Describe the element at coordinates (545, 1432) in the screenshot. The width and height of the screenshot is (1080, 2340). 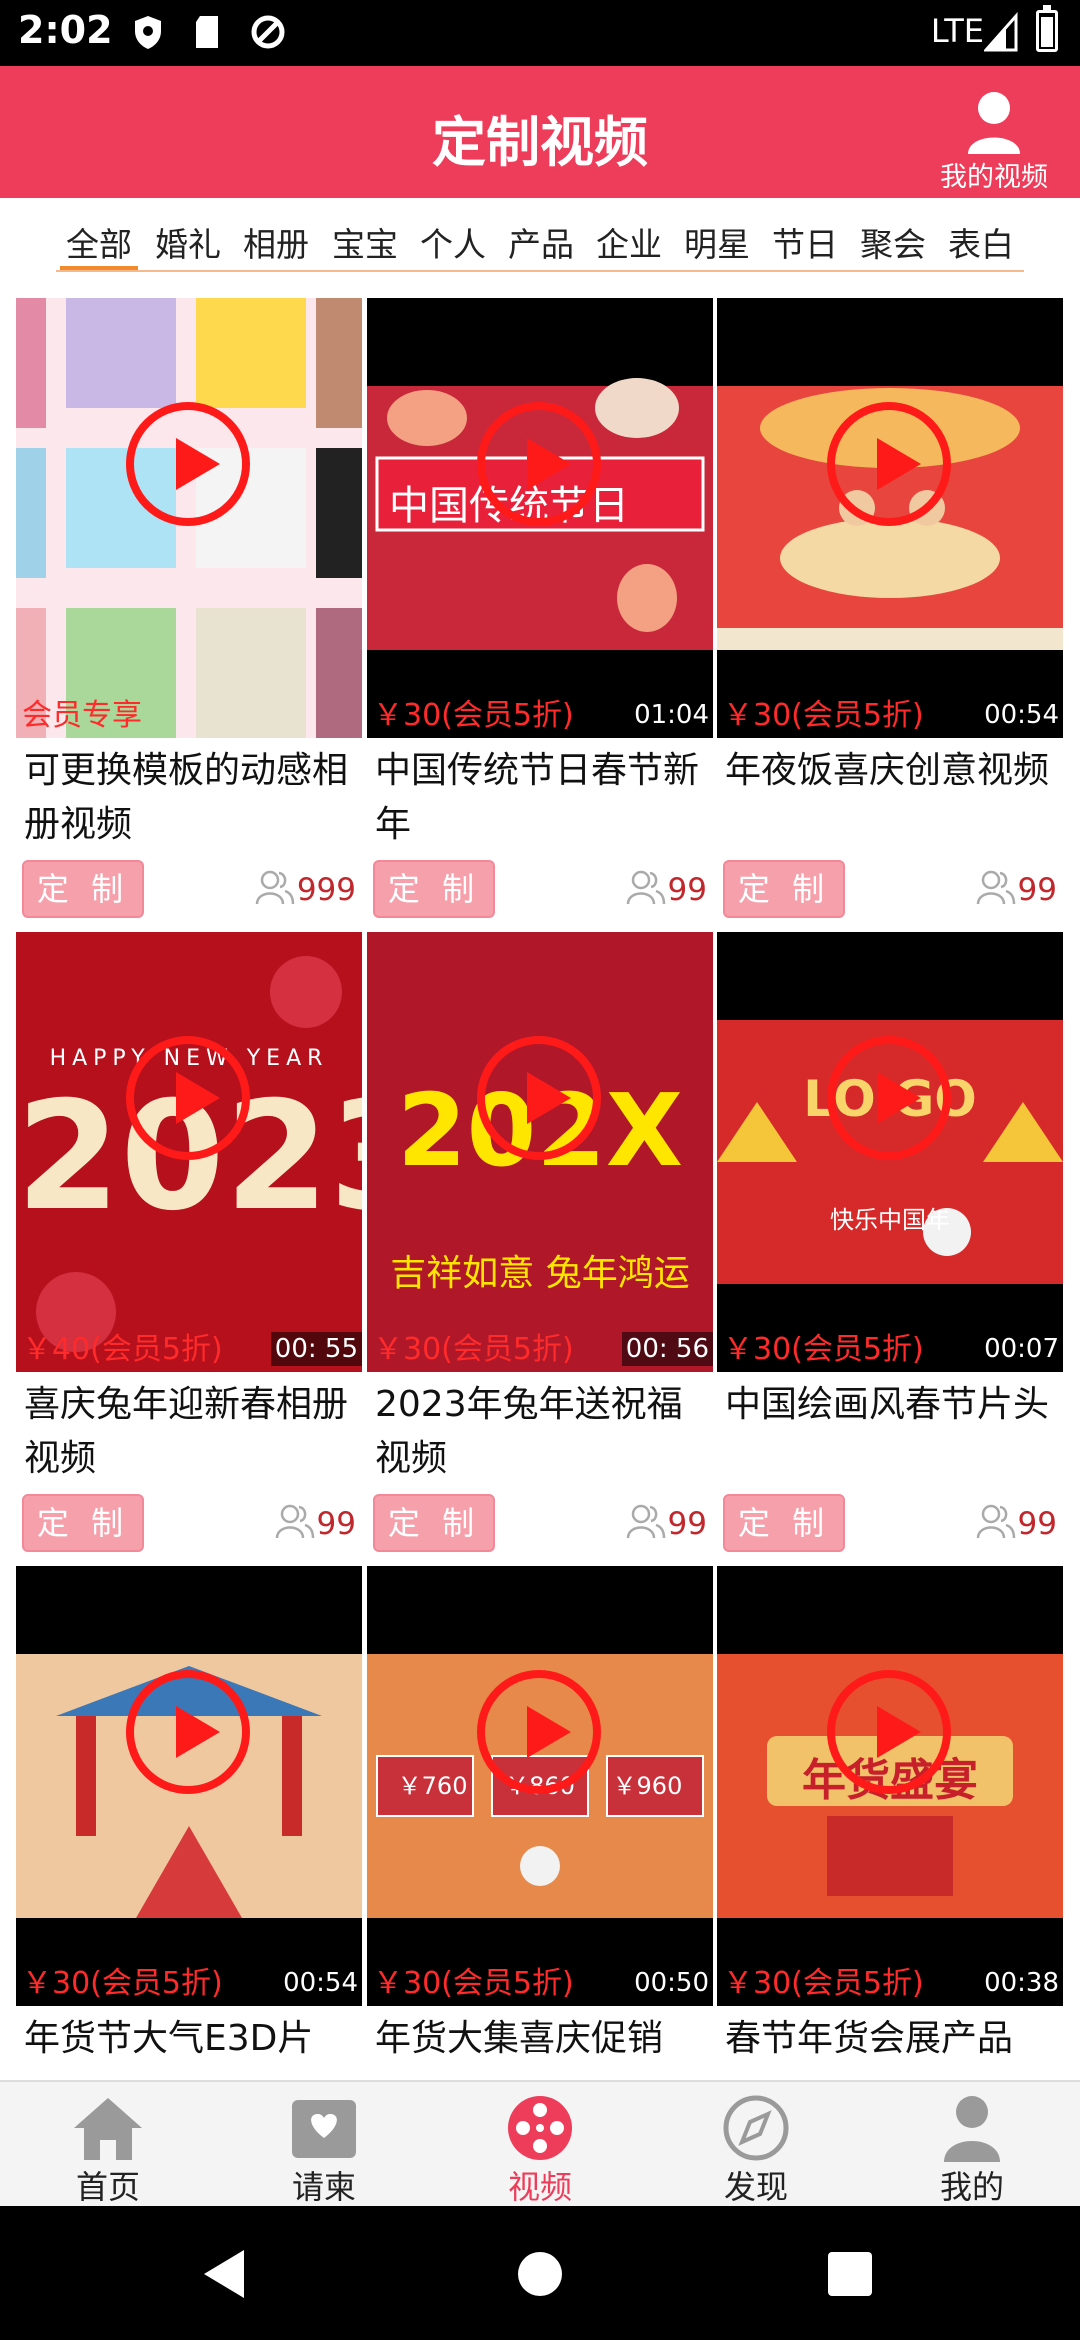
I see `video-title: 2023年兔年送祝福视频` at that location.